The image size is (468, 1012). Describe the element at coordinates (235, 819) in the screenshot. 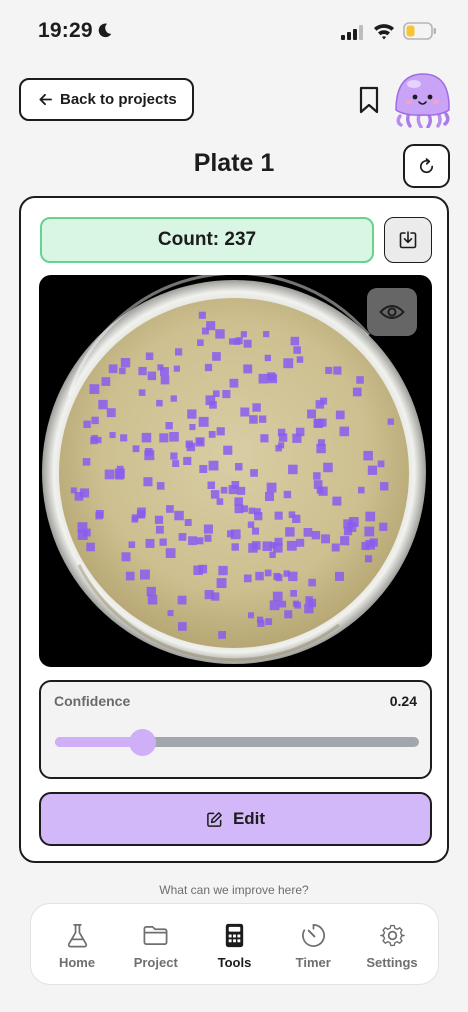

I see `edit-button: Edit` at that location.